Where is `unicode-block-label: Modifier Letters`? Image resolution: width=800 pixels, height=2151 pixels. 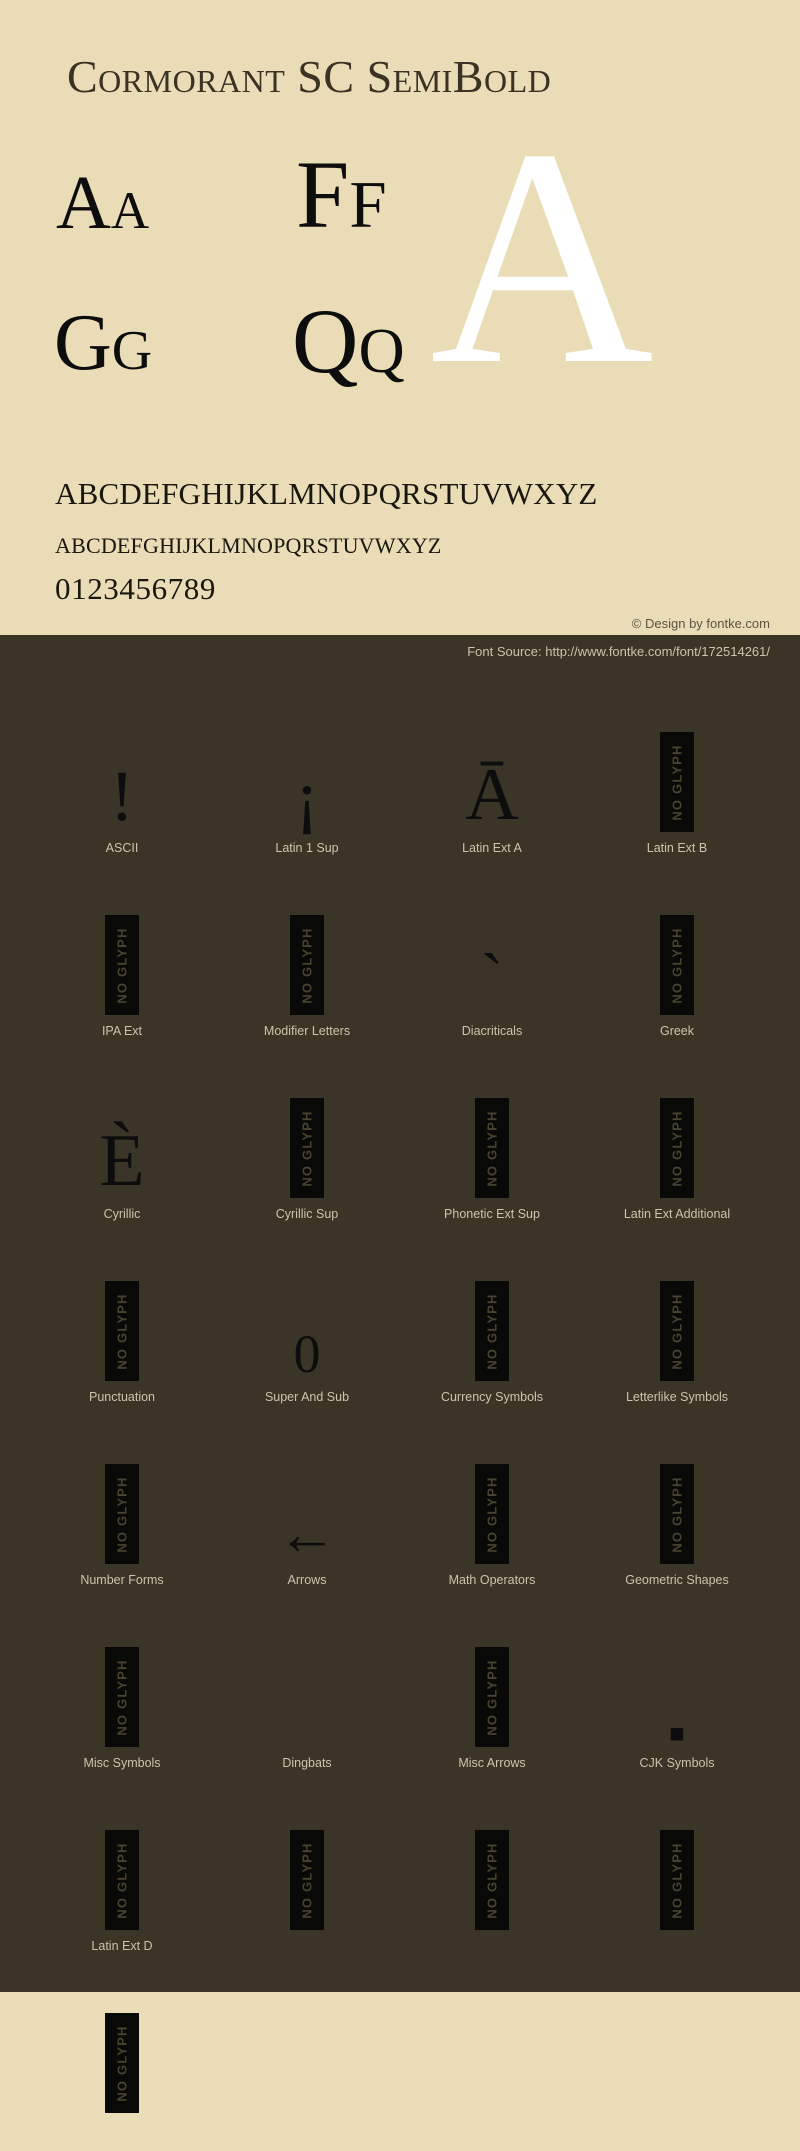 unicode-block-label: Modifier Letters is located at coordinates (307, 1031).